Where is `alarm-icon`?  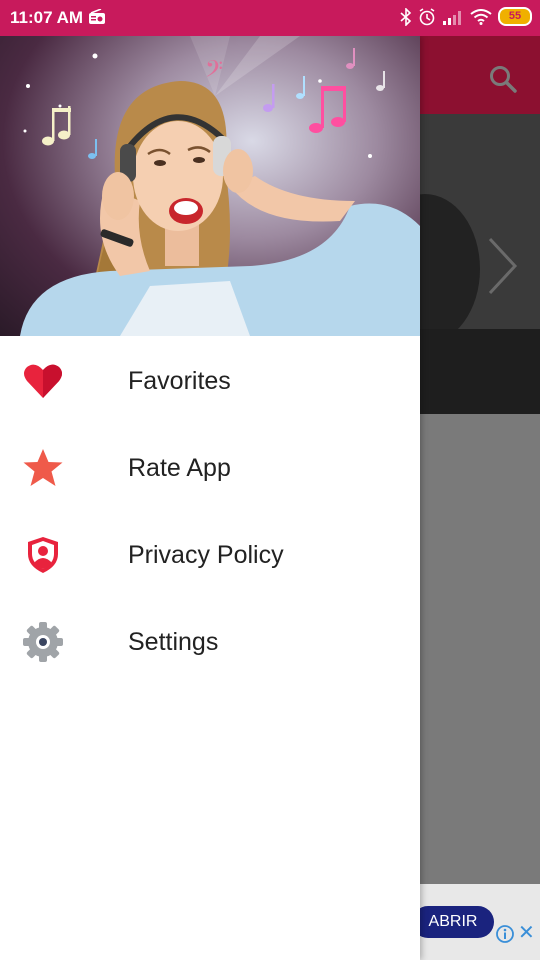 alarm-icon is located at coordinates (427, 16).